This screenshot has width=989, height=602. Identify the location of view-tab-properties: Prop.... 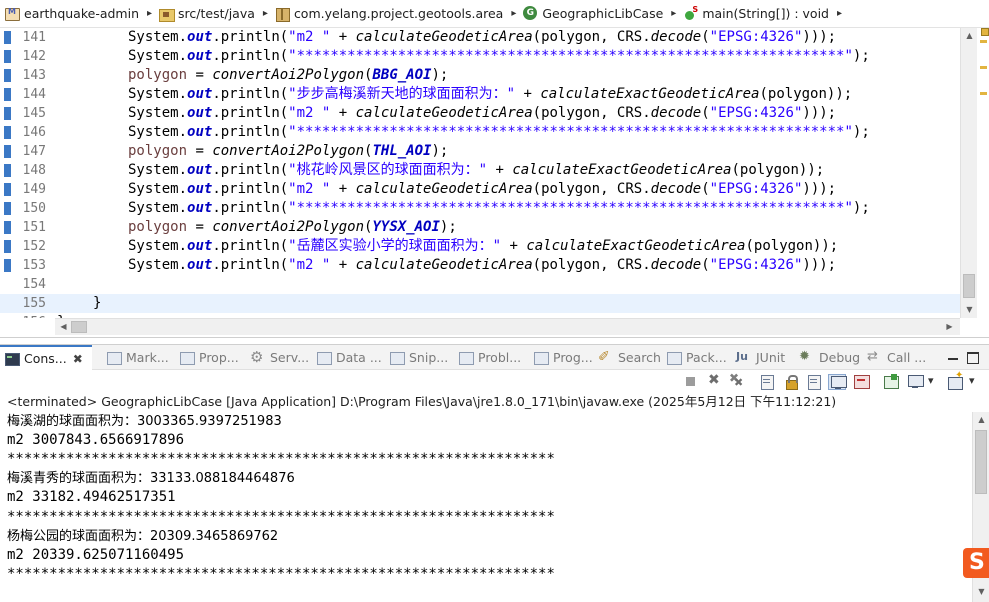
(209, 357).